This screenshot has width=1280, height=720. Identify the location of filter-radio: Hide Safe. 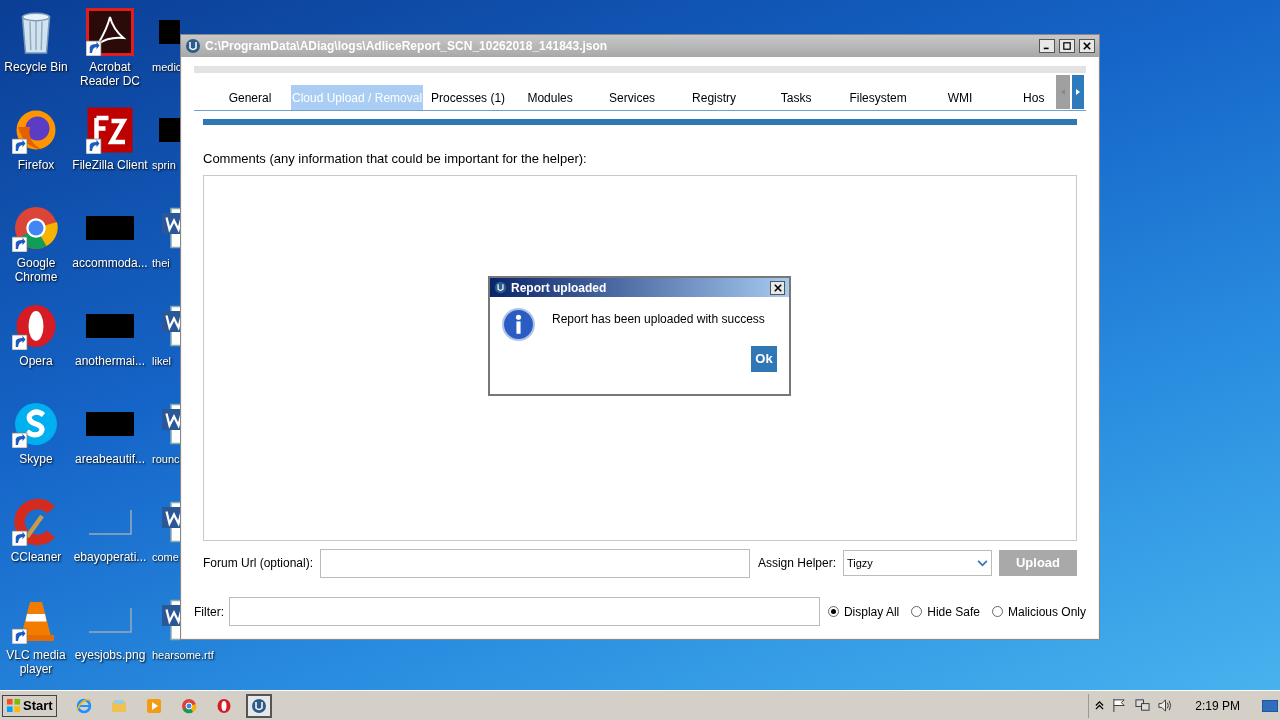
(945, 611).